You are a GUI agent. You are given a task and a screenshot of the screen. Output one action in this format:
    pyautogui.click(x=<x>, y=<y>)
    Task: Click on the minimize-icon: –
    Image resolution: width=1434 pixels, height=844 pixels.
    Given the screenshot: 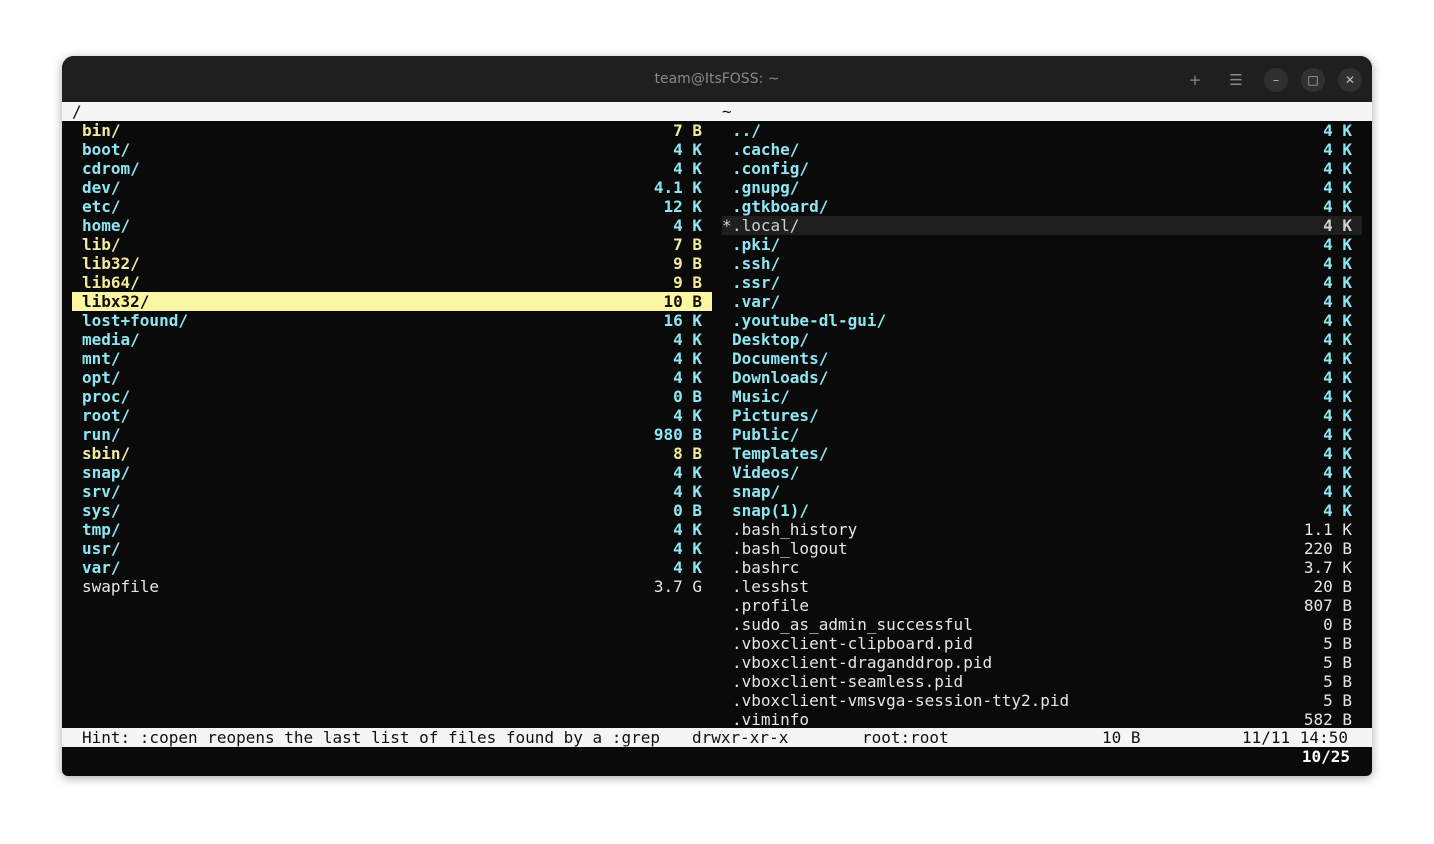 What is the action you would take?
    pyautogui.click(x=1276, y=80)
    